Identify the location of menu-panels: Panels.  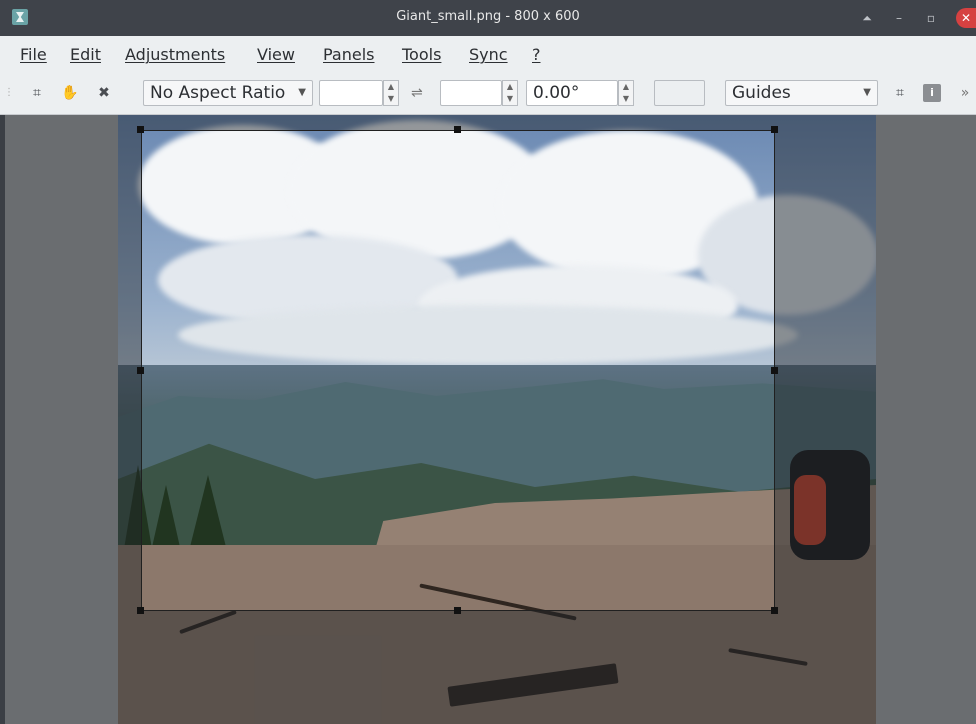
(349, 54).